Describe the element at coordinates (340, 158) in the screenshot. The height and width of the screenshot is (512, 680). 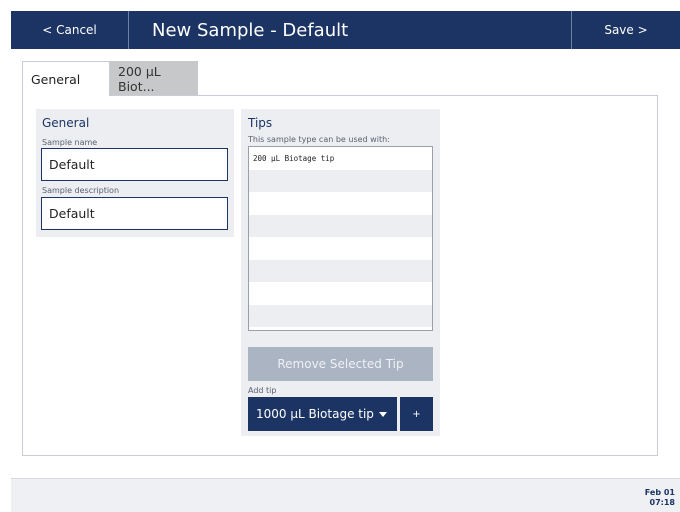
I see `list-item: 200 µL Biotage tip` at that location.